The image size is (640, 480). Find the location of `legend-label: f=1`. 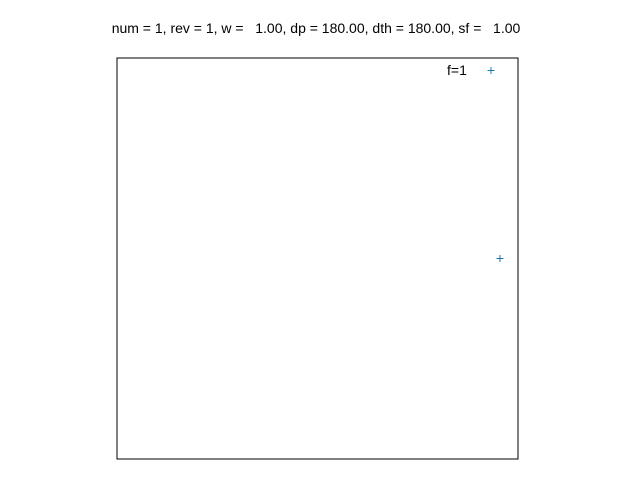

legend-label: f=1 is located at coordinates (457, 70).